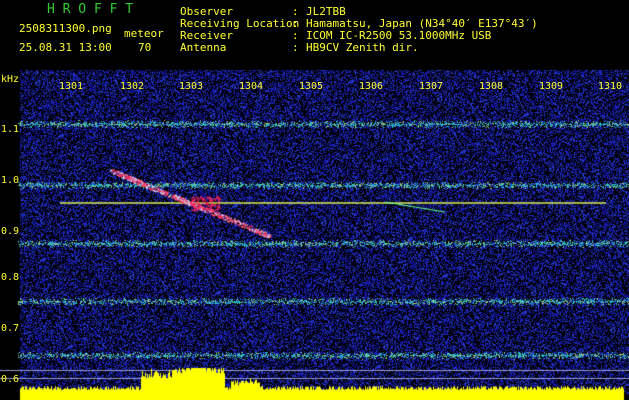  What do you see at coordinates (431, 86) in the screenshot?
I see `x-tick-1307: 1307` at bounding box center [431, 86].